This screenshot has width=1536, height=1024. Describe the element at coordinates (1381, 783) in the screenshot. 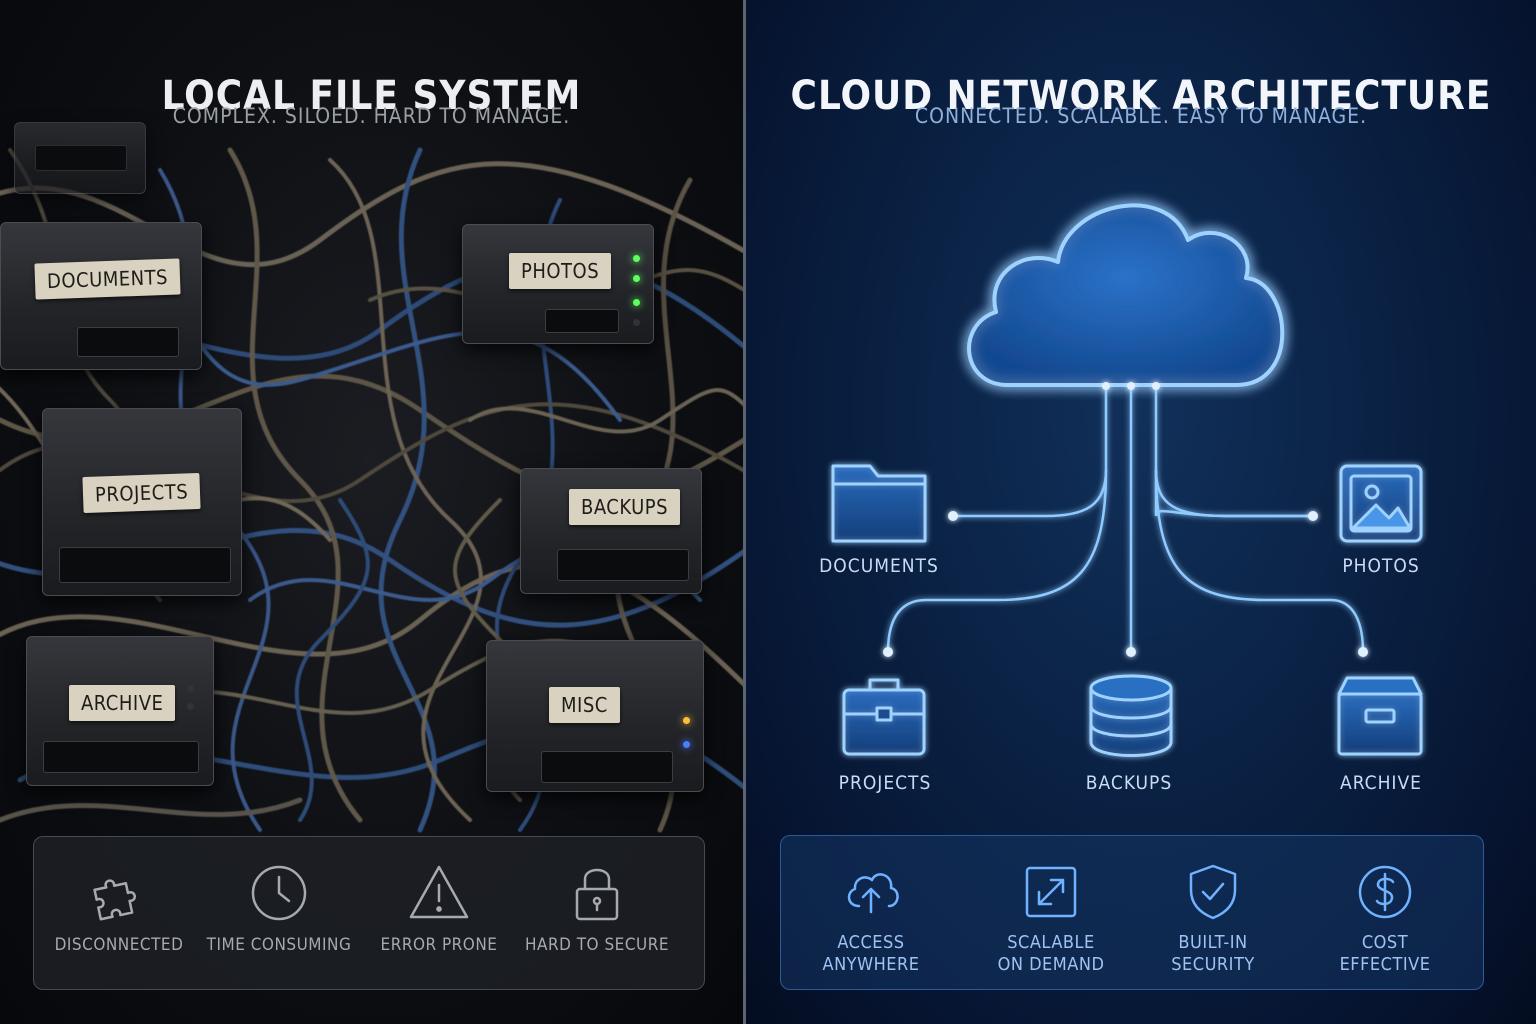

I see `node-label-archive: ARCHIVE` at that location.